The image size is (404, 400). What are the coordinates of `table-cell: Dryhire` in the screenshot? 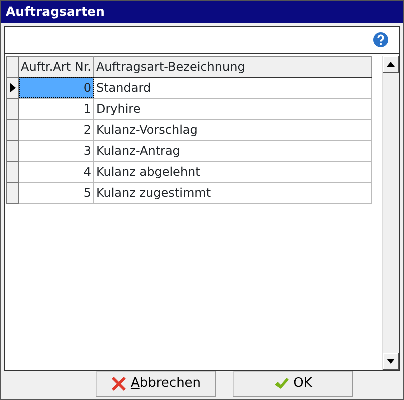 It's located at (233, 109).